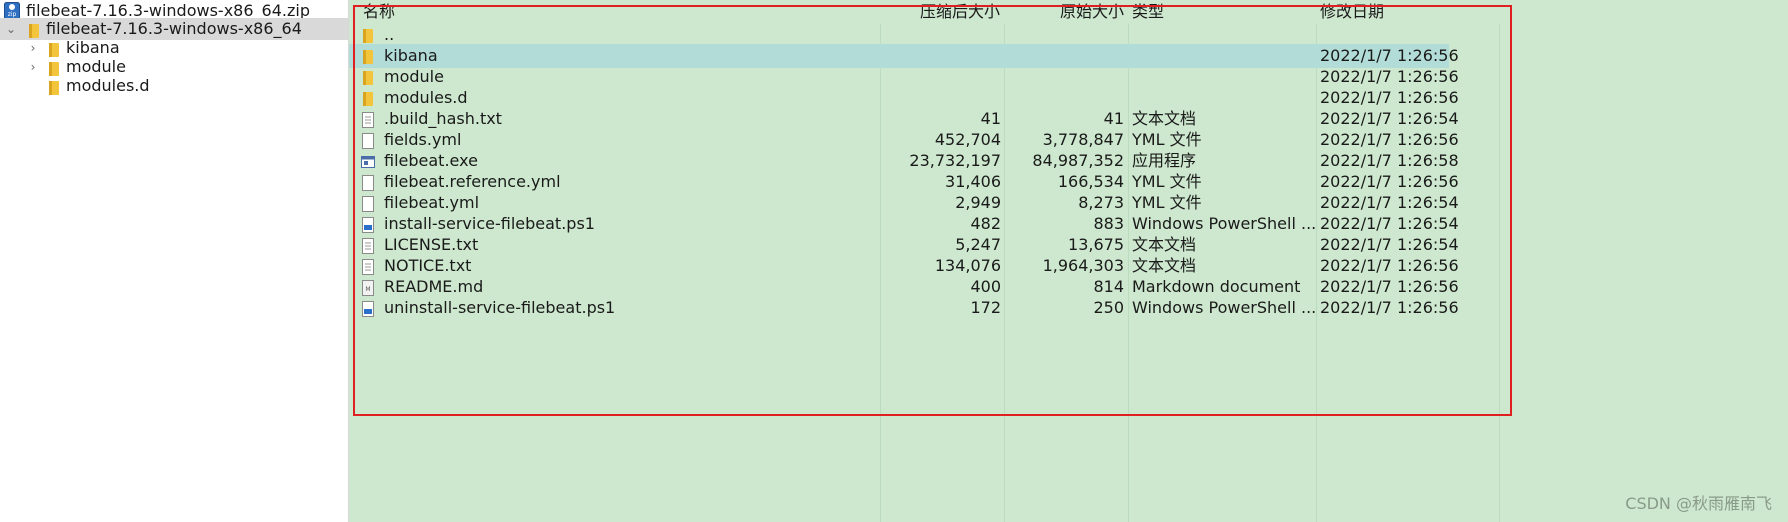 Image resolution: width=1788 pixels, height=522 pixels. Describe the element at coordinates (33, 67) in the screenshot. I see `chevron-right-icon: ›` at that location.